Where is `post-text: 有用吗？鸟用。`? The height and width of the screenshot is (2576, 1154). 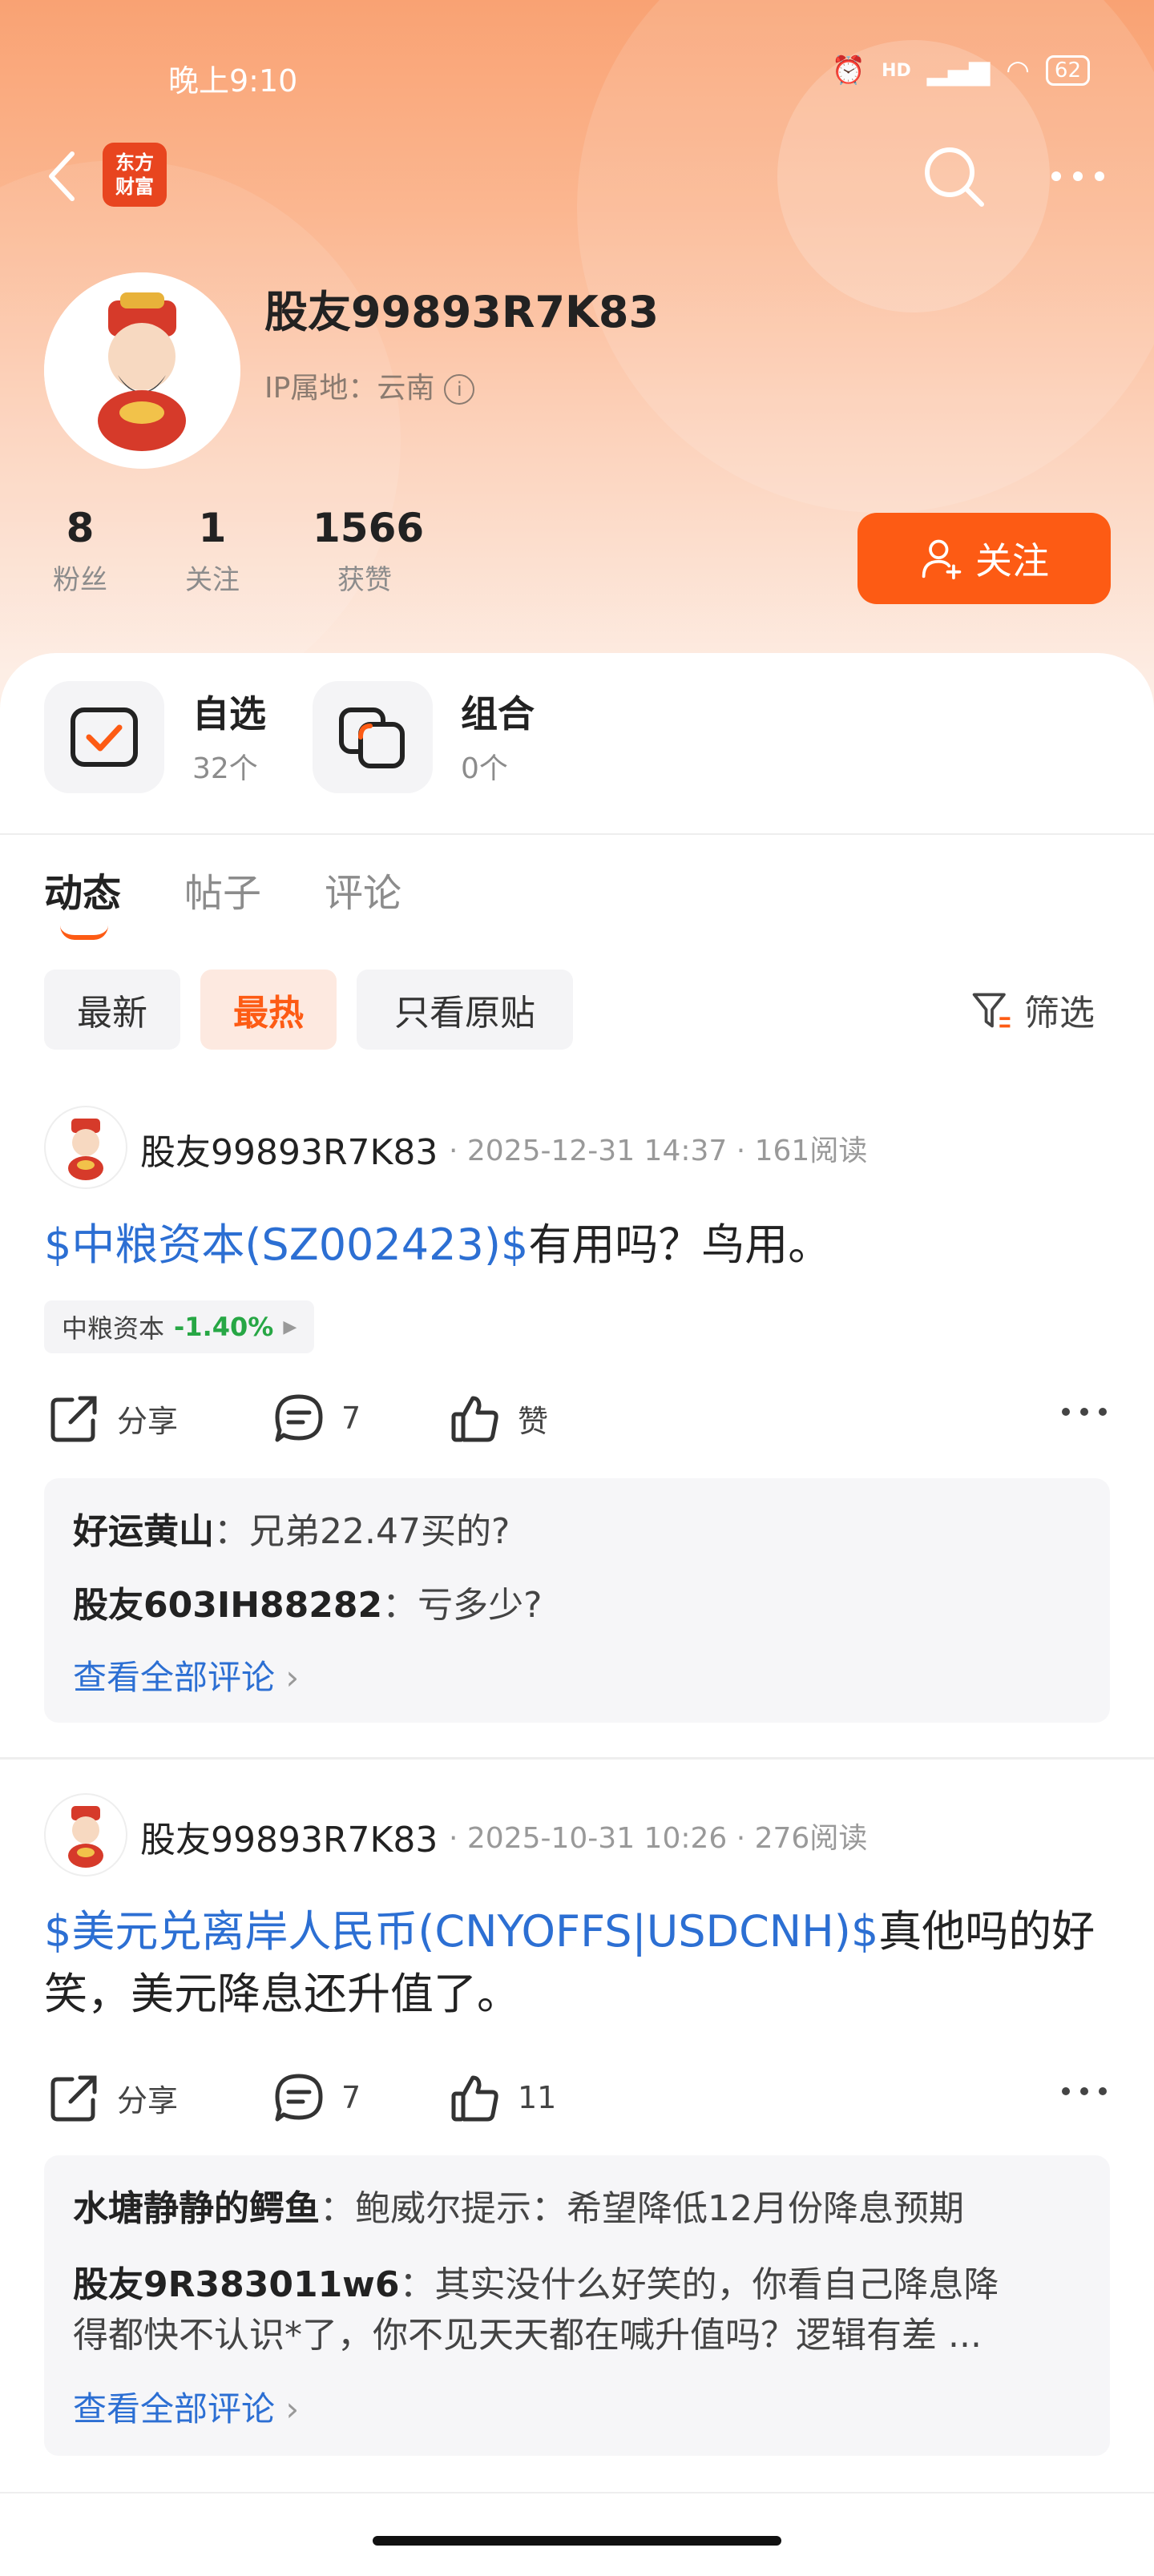 post-text: 有用吗？鸟用。 is located at coordinates (680, 1244).